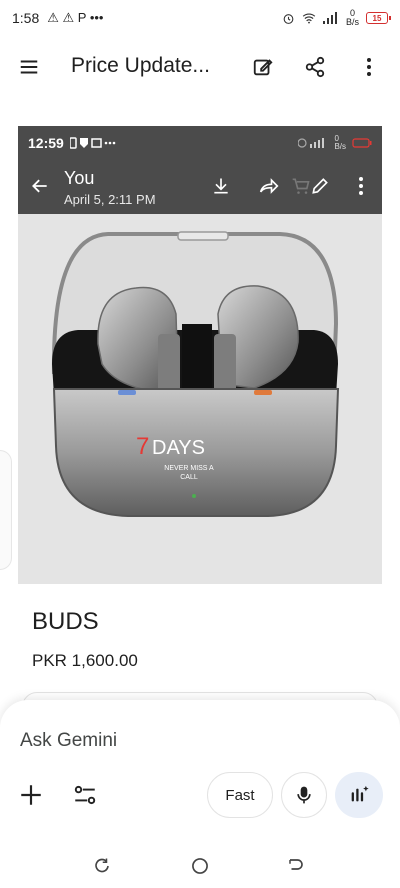 The image size is (400, 888). I want to click on edit-button, so click(263, 67).